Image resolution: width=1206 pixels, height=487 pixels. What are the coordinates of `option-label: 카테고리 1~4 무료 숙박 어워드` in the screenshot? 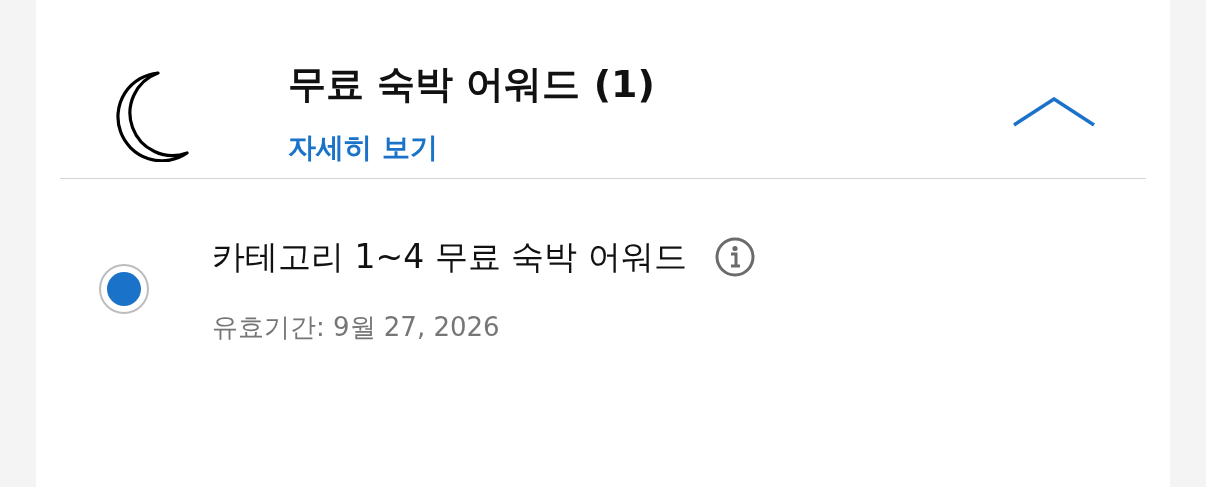 It's located at (449, 257).